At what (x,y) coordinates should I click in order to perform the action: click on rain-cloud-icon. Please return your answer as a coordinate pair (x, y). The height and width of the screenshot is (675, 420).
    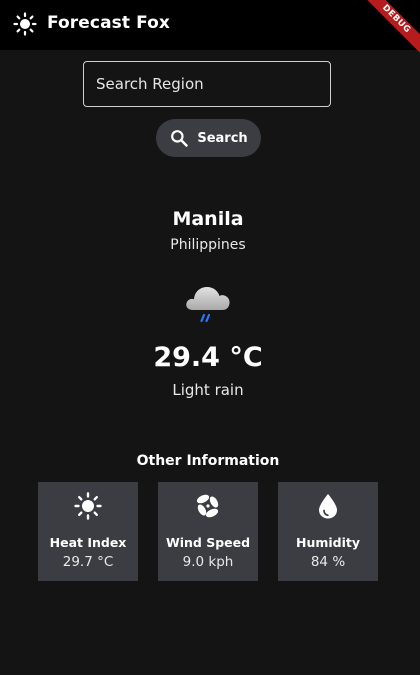
    Looking at the image, I should click on (208, 305).